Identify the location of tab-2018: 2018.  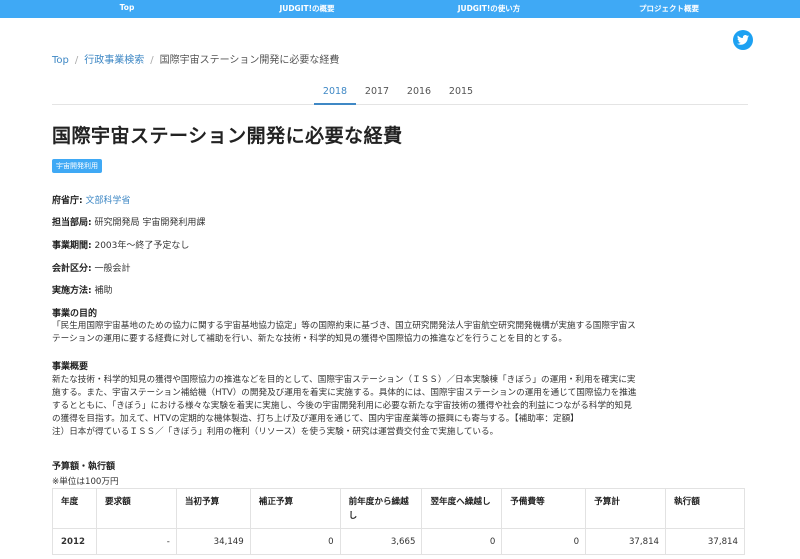
(335, 91).